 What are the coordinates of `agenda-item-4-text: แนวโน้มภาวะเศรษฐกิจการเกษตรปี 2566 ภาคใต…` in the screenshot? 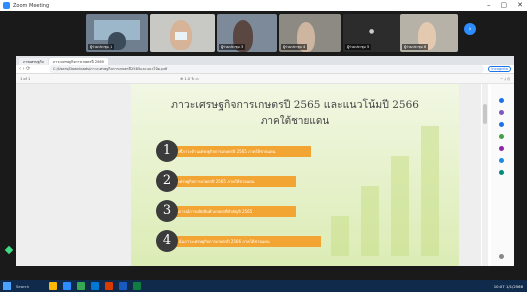 It's located at (241, 241).